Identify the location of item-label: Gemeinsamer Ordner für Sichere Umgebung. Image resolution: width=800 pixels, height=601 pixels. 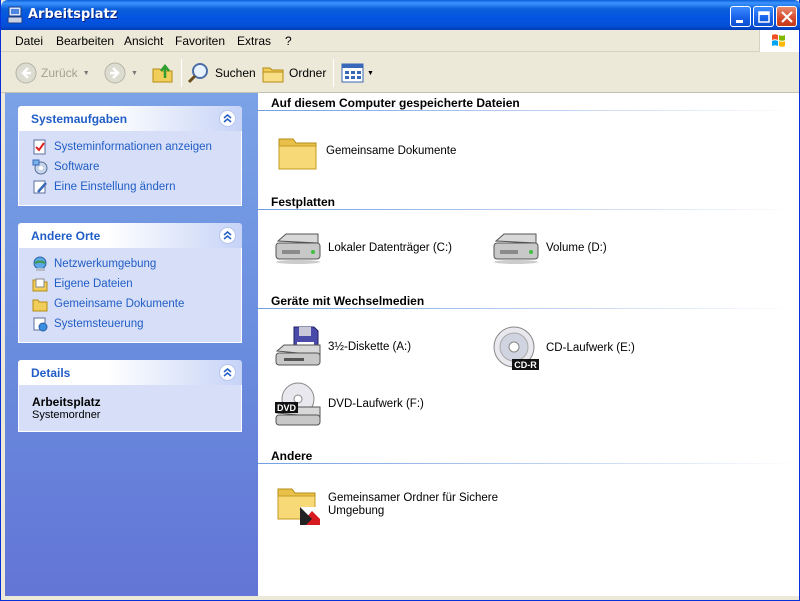
(413, 504).